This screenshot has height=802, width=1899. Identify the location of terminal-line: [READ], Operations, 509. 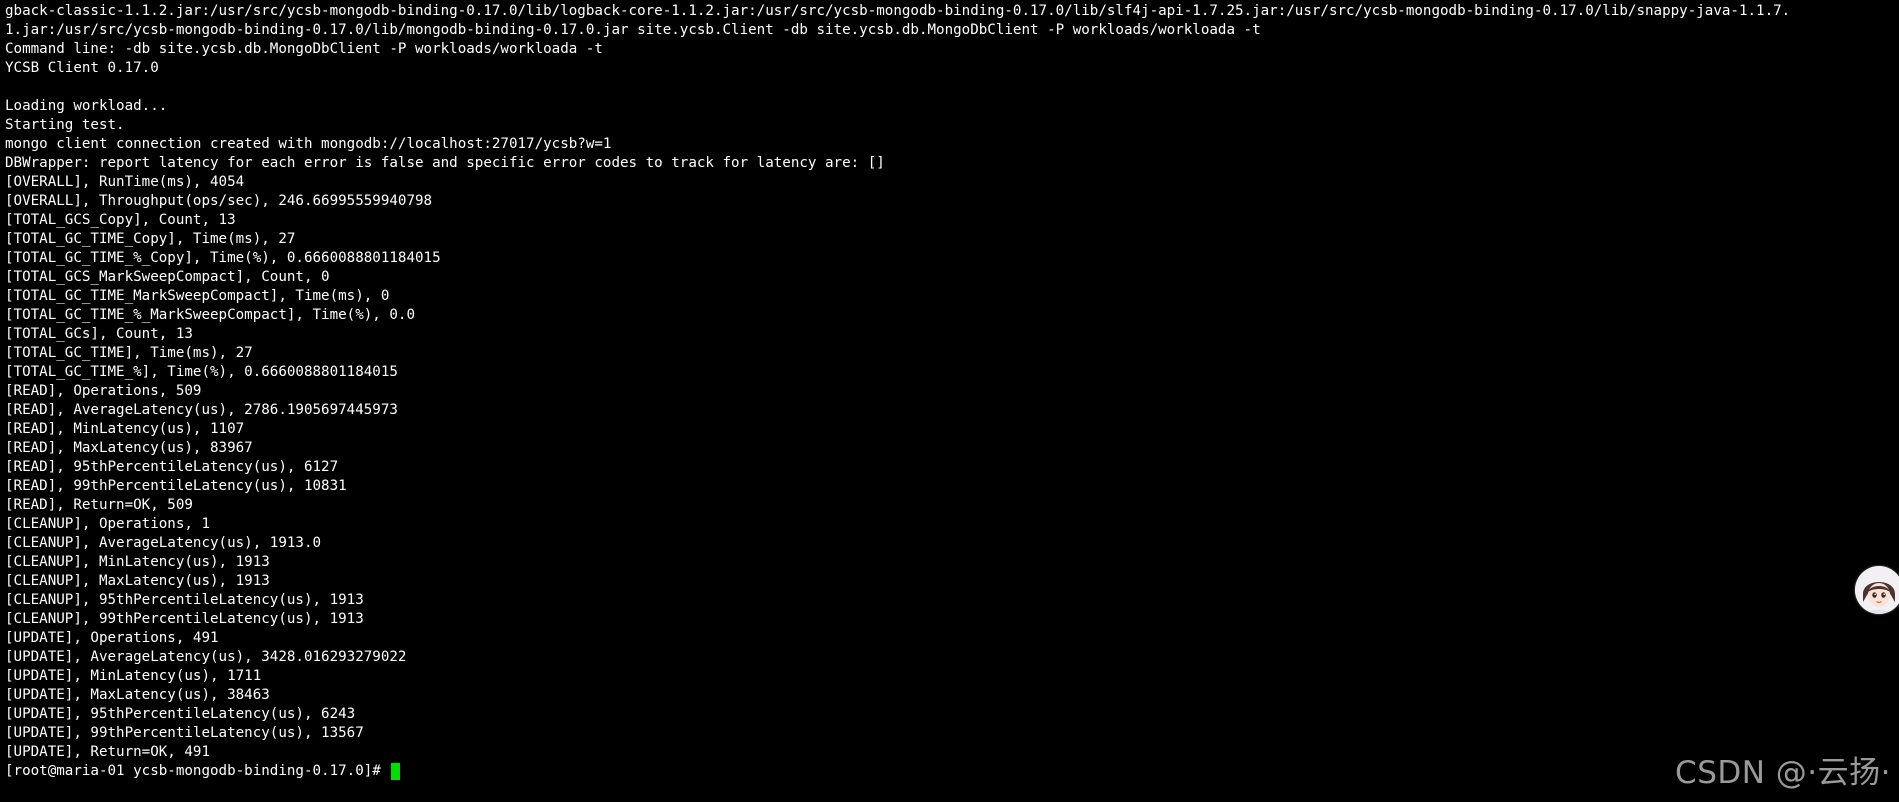
(103, 391).